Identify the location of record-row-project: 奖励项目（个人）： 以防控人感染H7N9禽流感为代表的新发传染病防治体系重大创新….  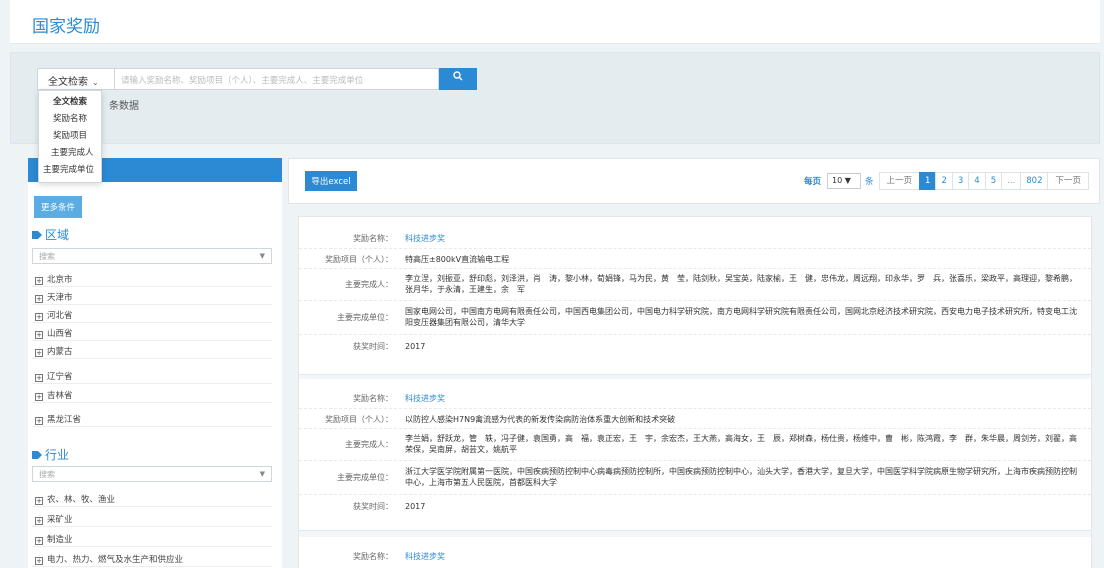
(695, 419).